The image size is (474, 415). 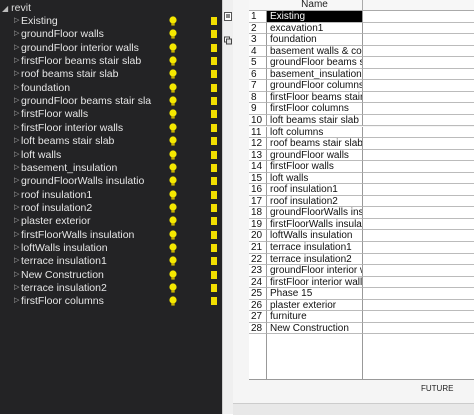 What do you see at coordinates (258, 328) in the screenshot?
I see `row-number: 28` at bounding box center [258, 328].